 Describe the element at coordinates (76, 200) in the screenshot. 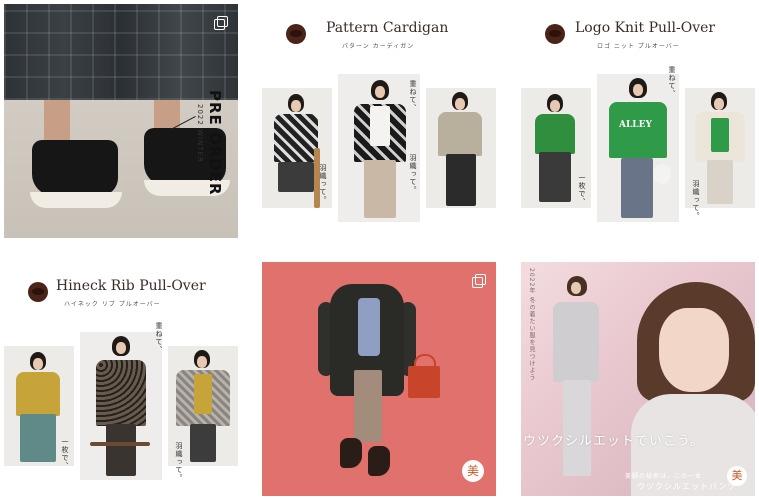

I see `boot-sole` at that location.